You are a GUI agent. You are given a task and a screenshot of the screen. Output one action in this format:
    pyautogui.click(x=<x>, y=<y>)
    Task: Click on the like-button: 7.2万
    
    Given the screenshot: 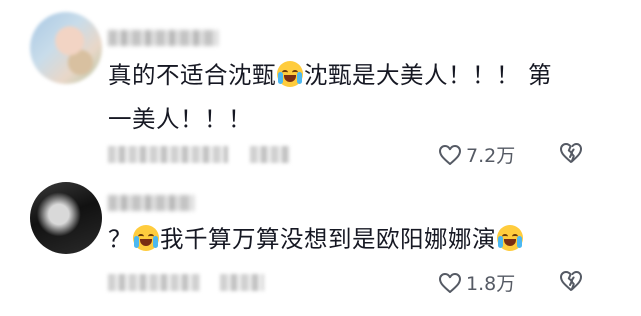 What is the action you would take?
    pyautogui.click(x=476, y=154)
    